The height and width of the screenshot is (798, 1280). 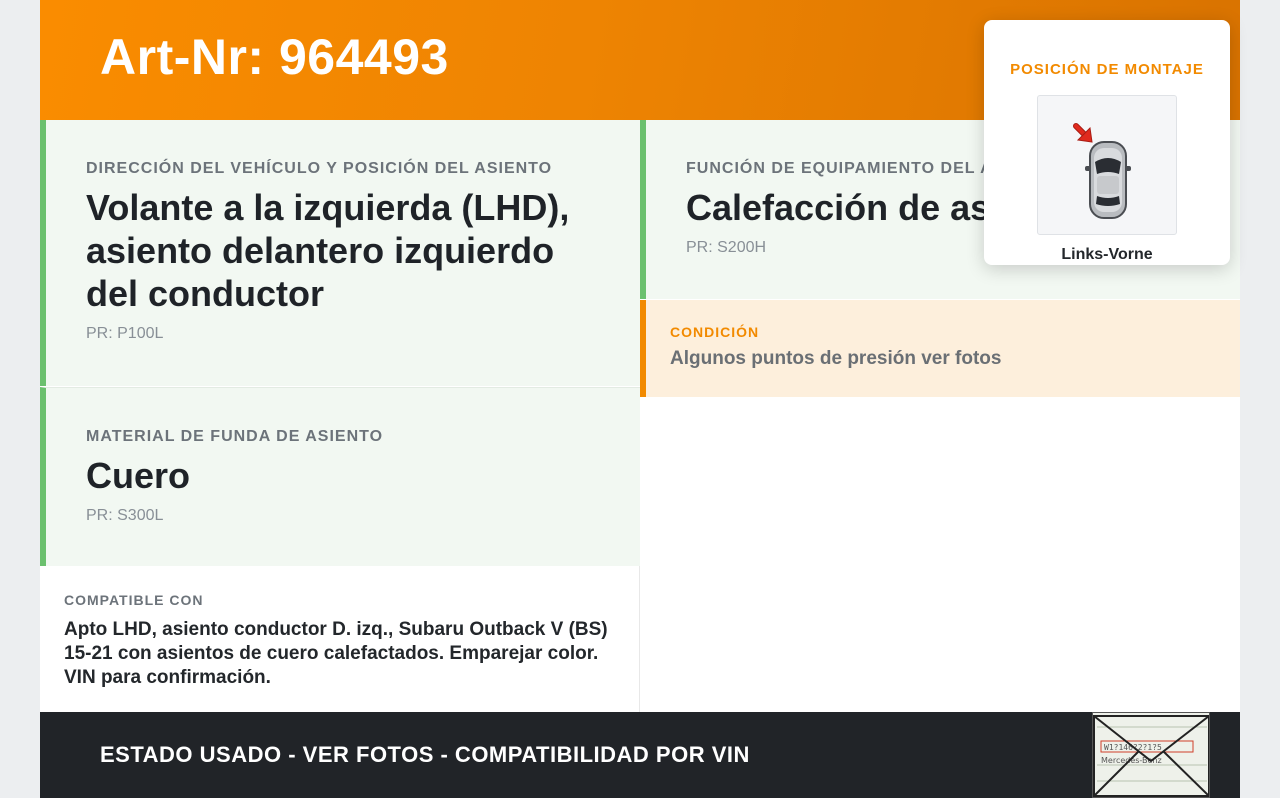 I want to click on envelope-icon: W1?146?2?1?5 Mercedes-Benz, so click(x=1151, y=755).